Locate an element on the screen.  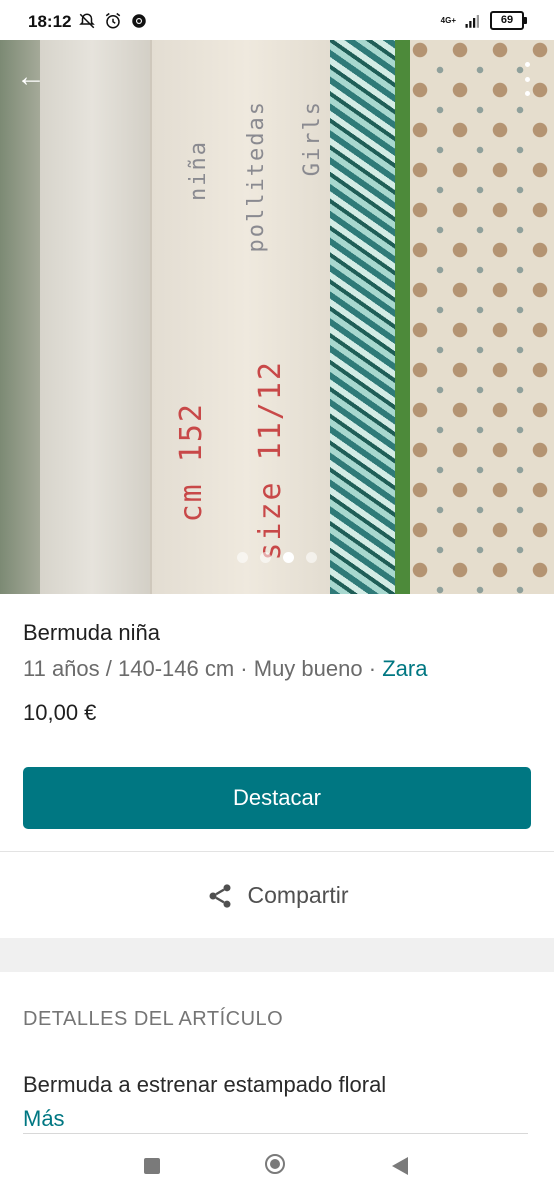
label-text-line: pollitedas is located at coordinates (256, 176).